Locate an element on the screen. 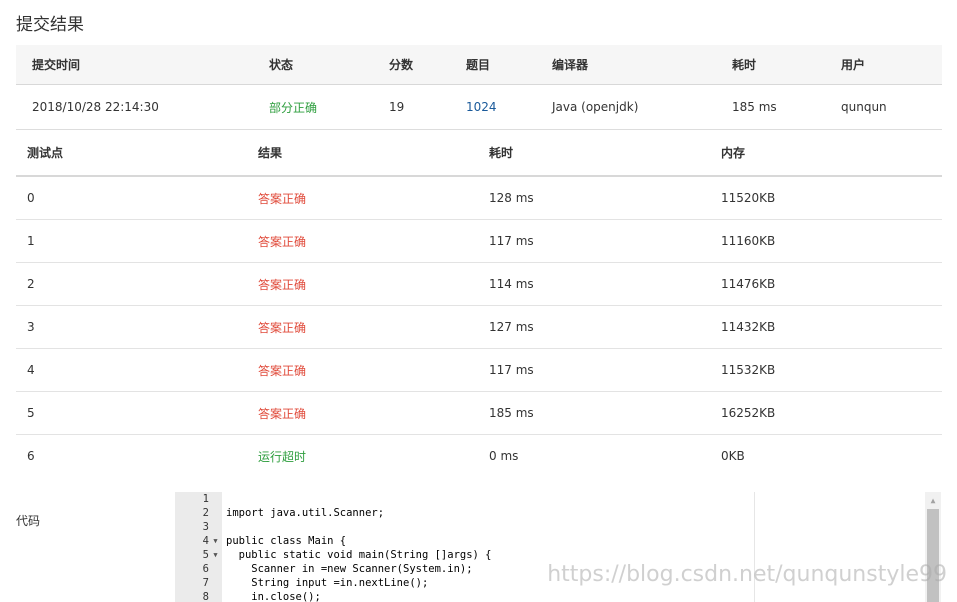 Image resolution: width=957 pixels, height=602 pixels. test-memory: 11476KB is located at coordinates (748, 284).